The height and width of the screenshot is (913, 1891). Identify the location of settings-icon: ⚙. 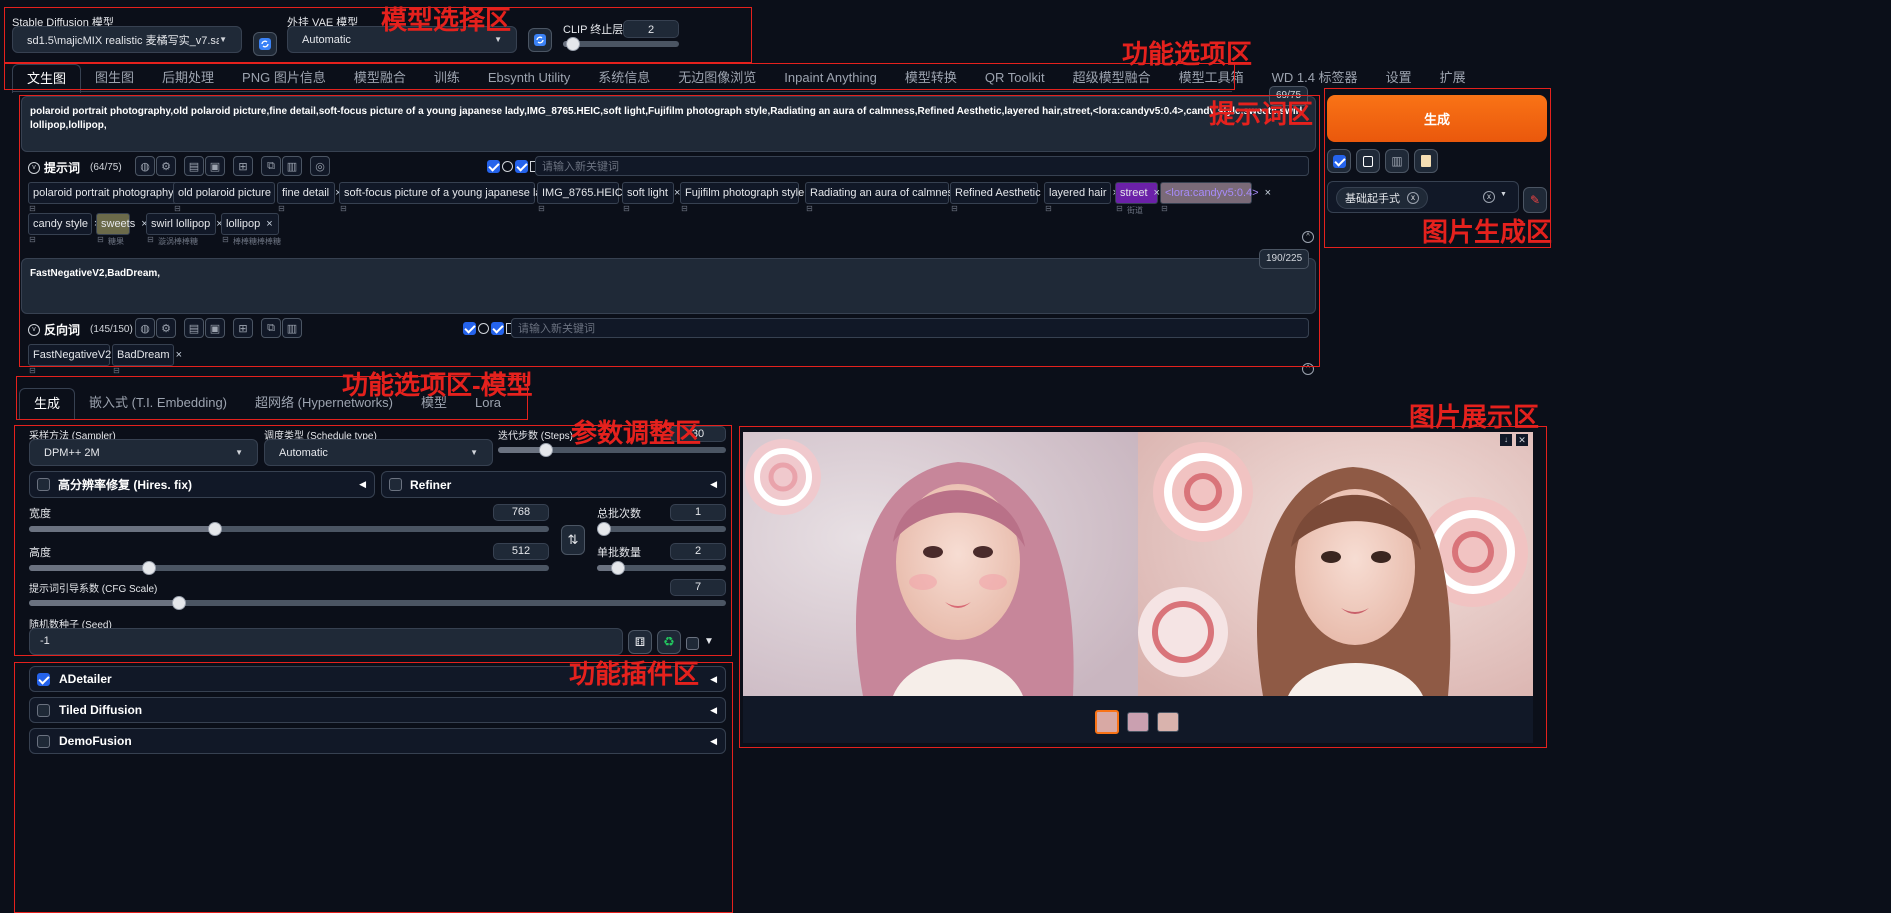
(166, 328).